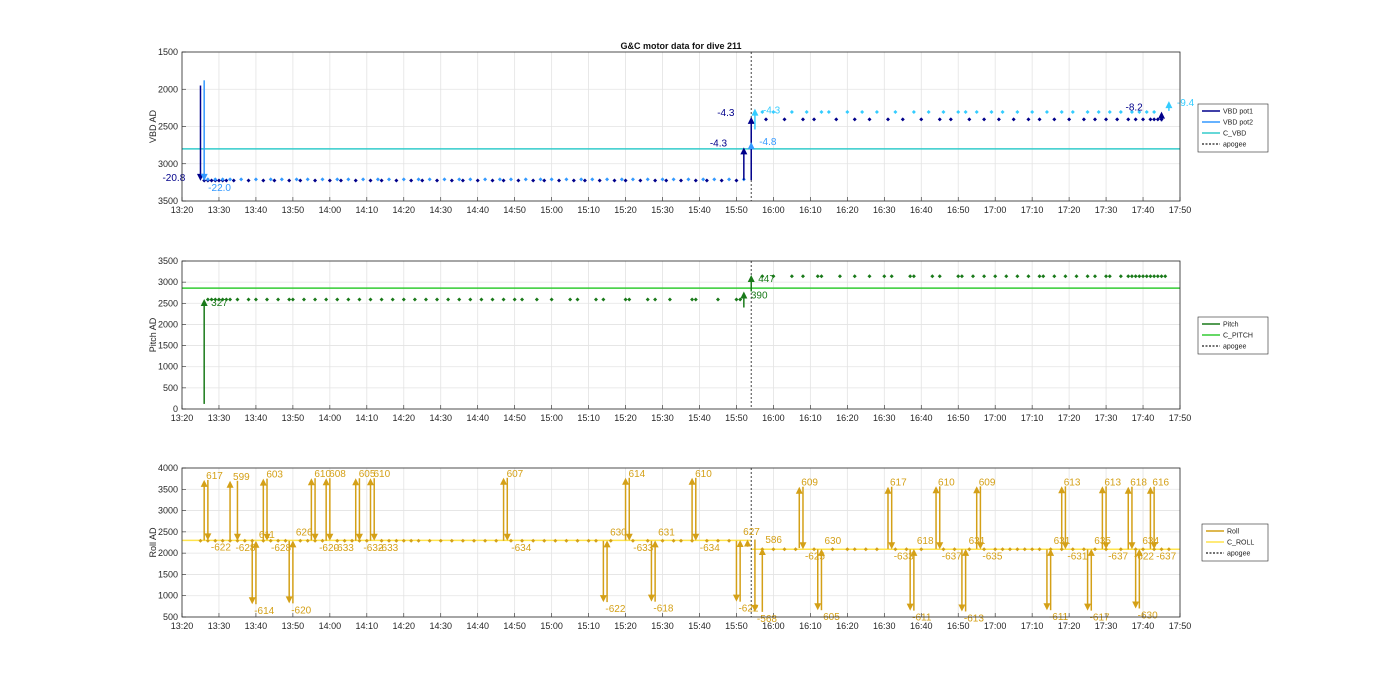 The image size is (1400, 693). I want to click on arrow-label: -637, so click(952, 556).